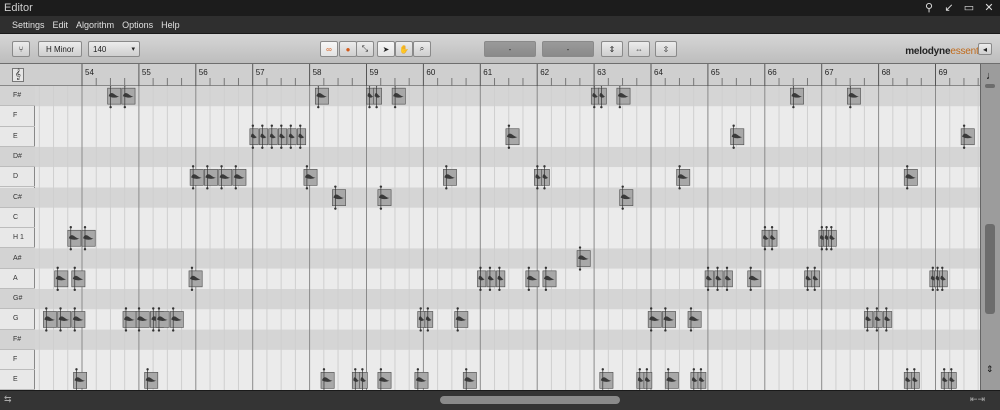 The image size is (1000, 410). I want to click on horizontal-zoom-icon: ⇆, so click(8, 399).